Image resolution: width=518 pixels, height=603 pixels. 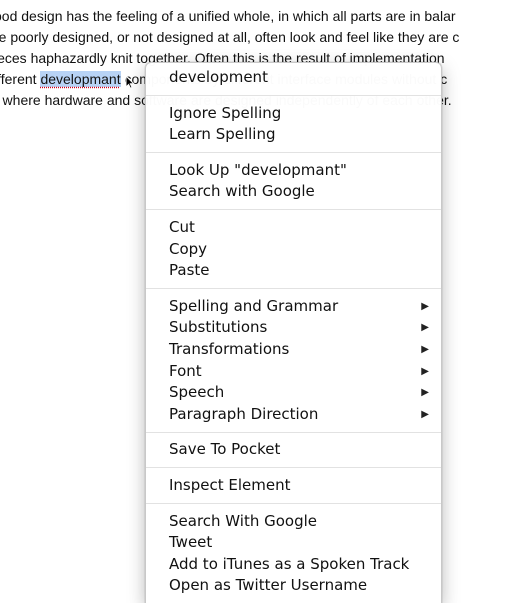 What do you see at coordinates (293, 228) in the screenshot?
I see `menu-item-cut: Cut` at bounding box center [293, 228].